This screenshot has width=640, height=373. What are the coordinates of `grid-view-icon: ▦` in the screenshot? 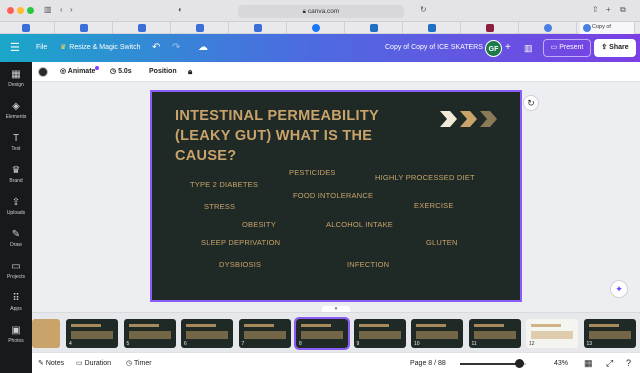 It's located at (588, 363).